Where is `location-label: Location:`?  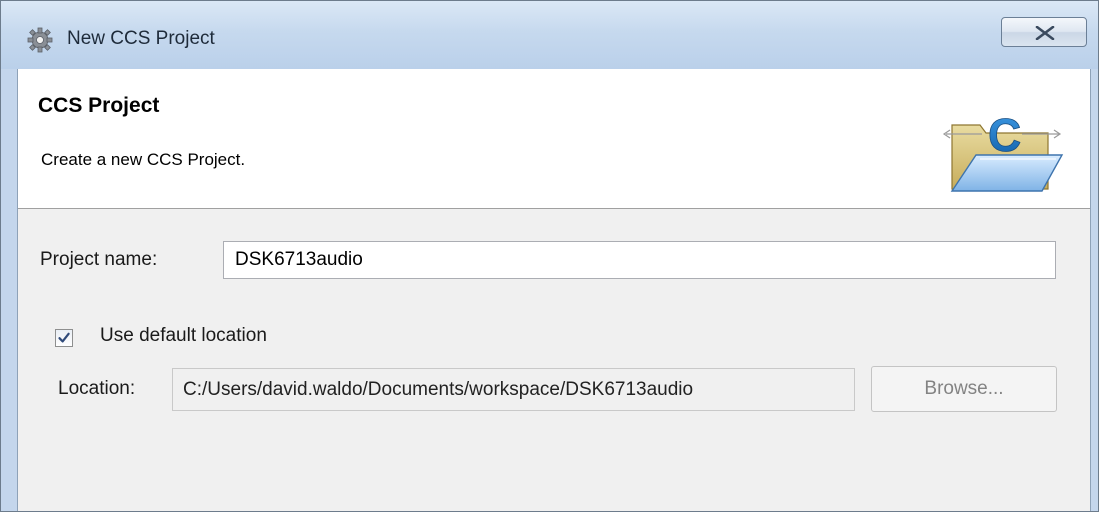
location-label: Location: is located at coordinates (97, 388).